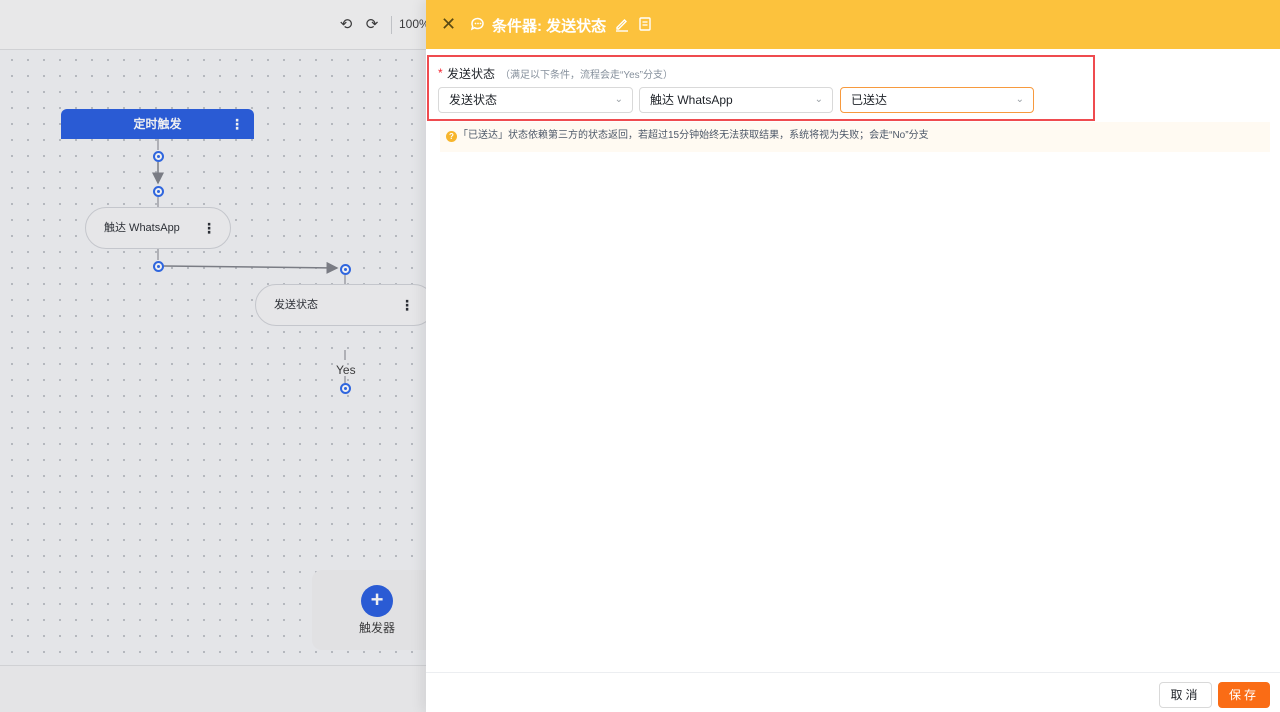  Describe the element at coordinates (1185, 695) in the screenshot. I see `cancel-button: 取消` at that location.